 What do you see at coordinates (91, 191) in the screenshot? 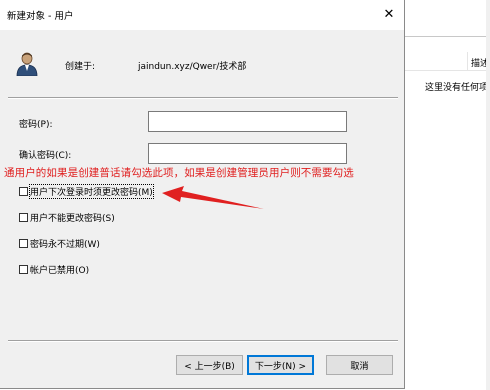
I see `option-label: 用户下次登录时须更改密码(M)` at bounding box center [91, 191].